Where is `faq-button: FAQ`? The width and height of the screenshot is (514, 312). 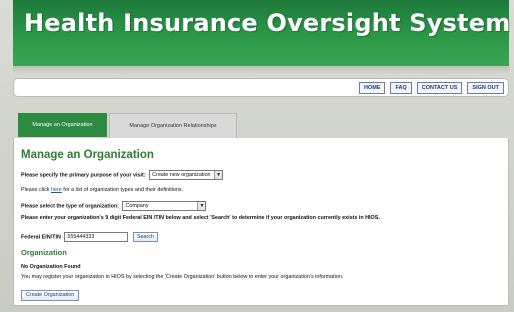
faq-button: FAQ is located at coordinates (401, 88).